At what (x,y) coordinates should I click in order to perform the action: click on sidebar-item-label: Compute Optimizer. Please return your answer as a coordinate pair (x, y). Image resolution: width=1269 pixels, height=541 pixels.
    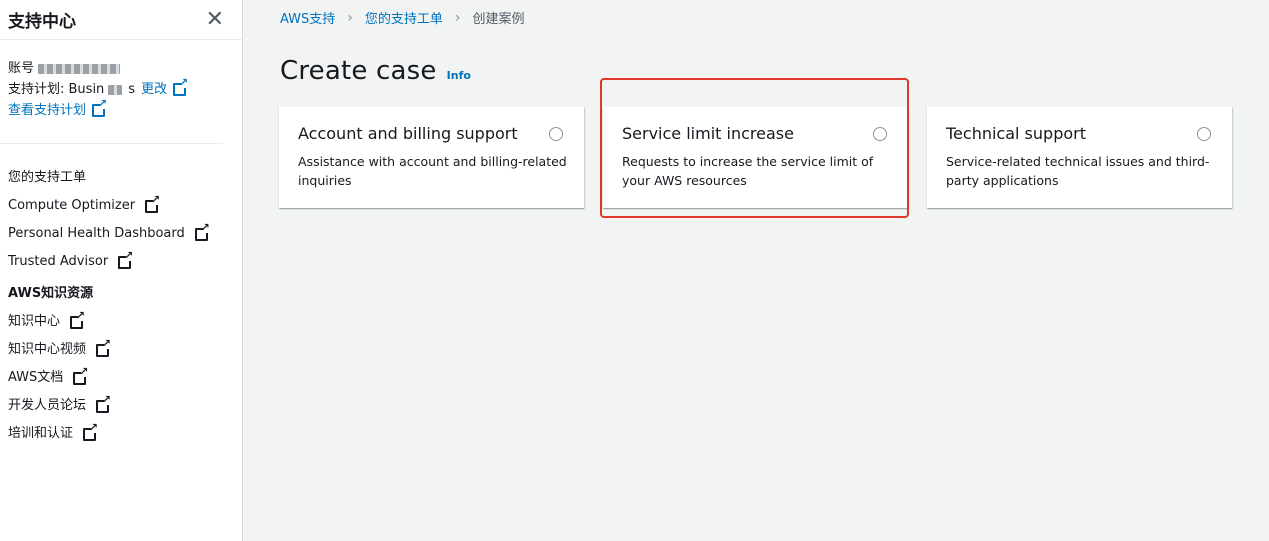
    Looking at the image, I should click on (72, 205).